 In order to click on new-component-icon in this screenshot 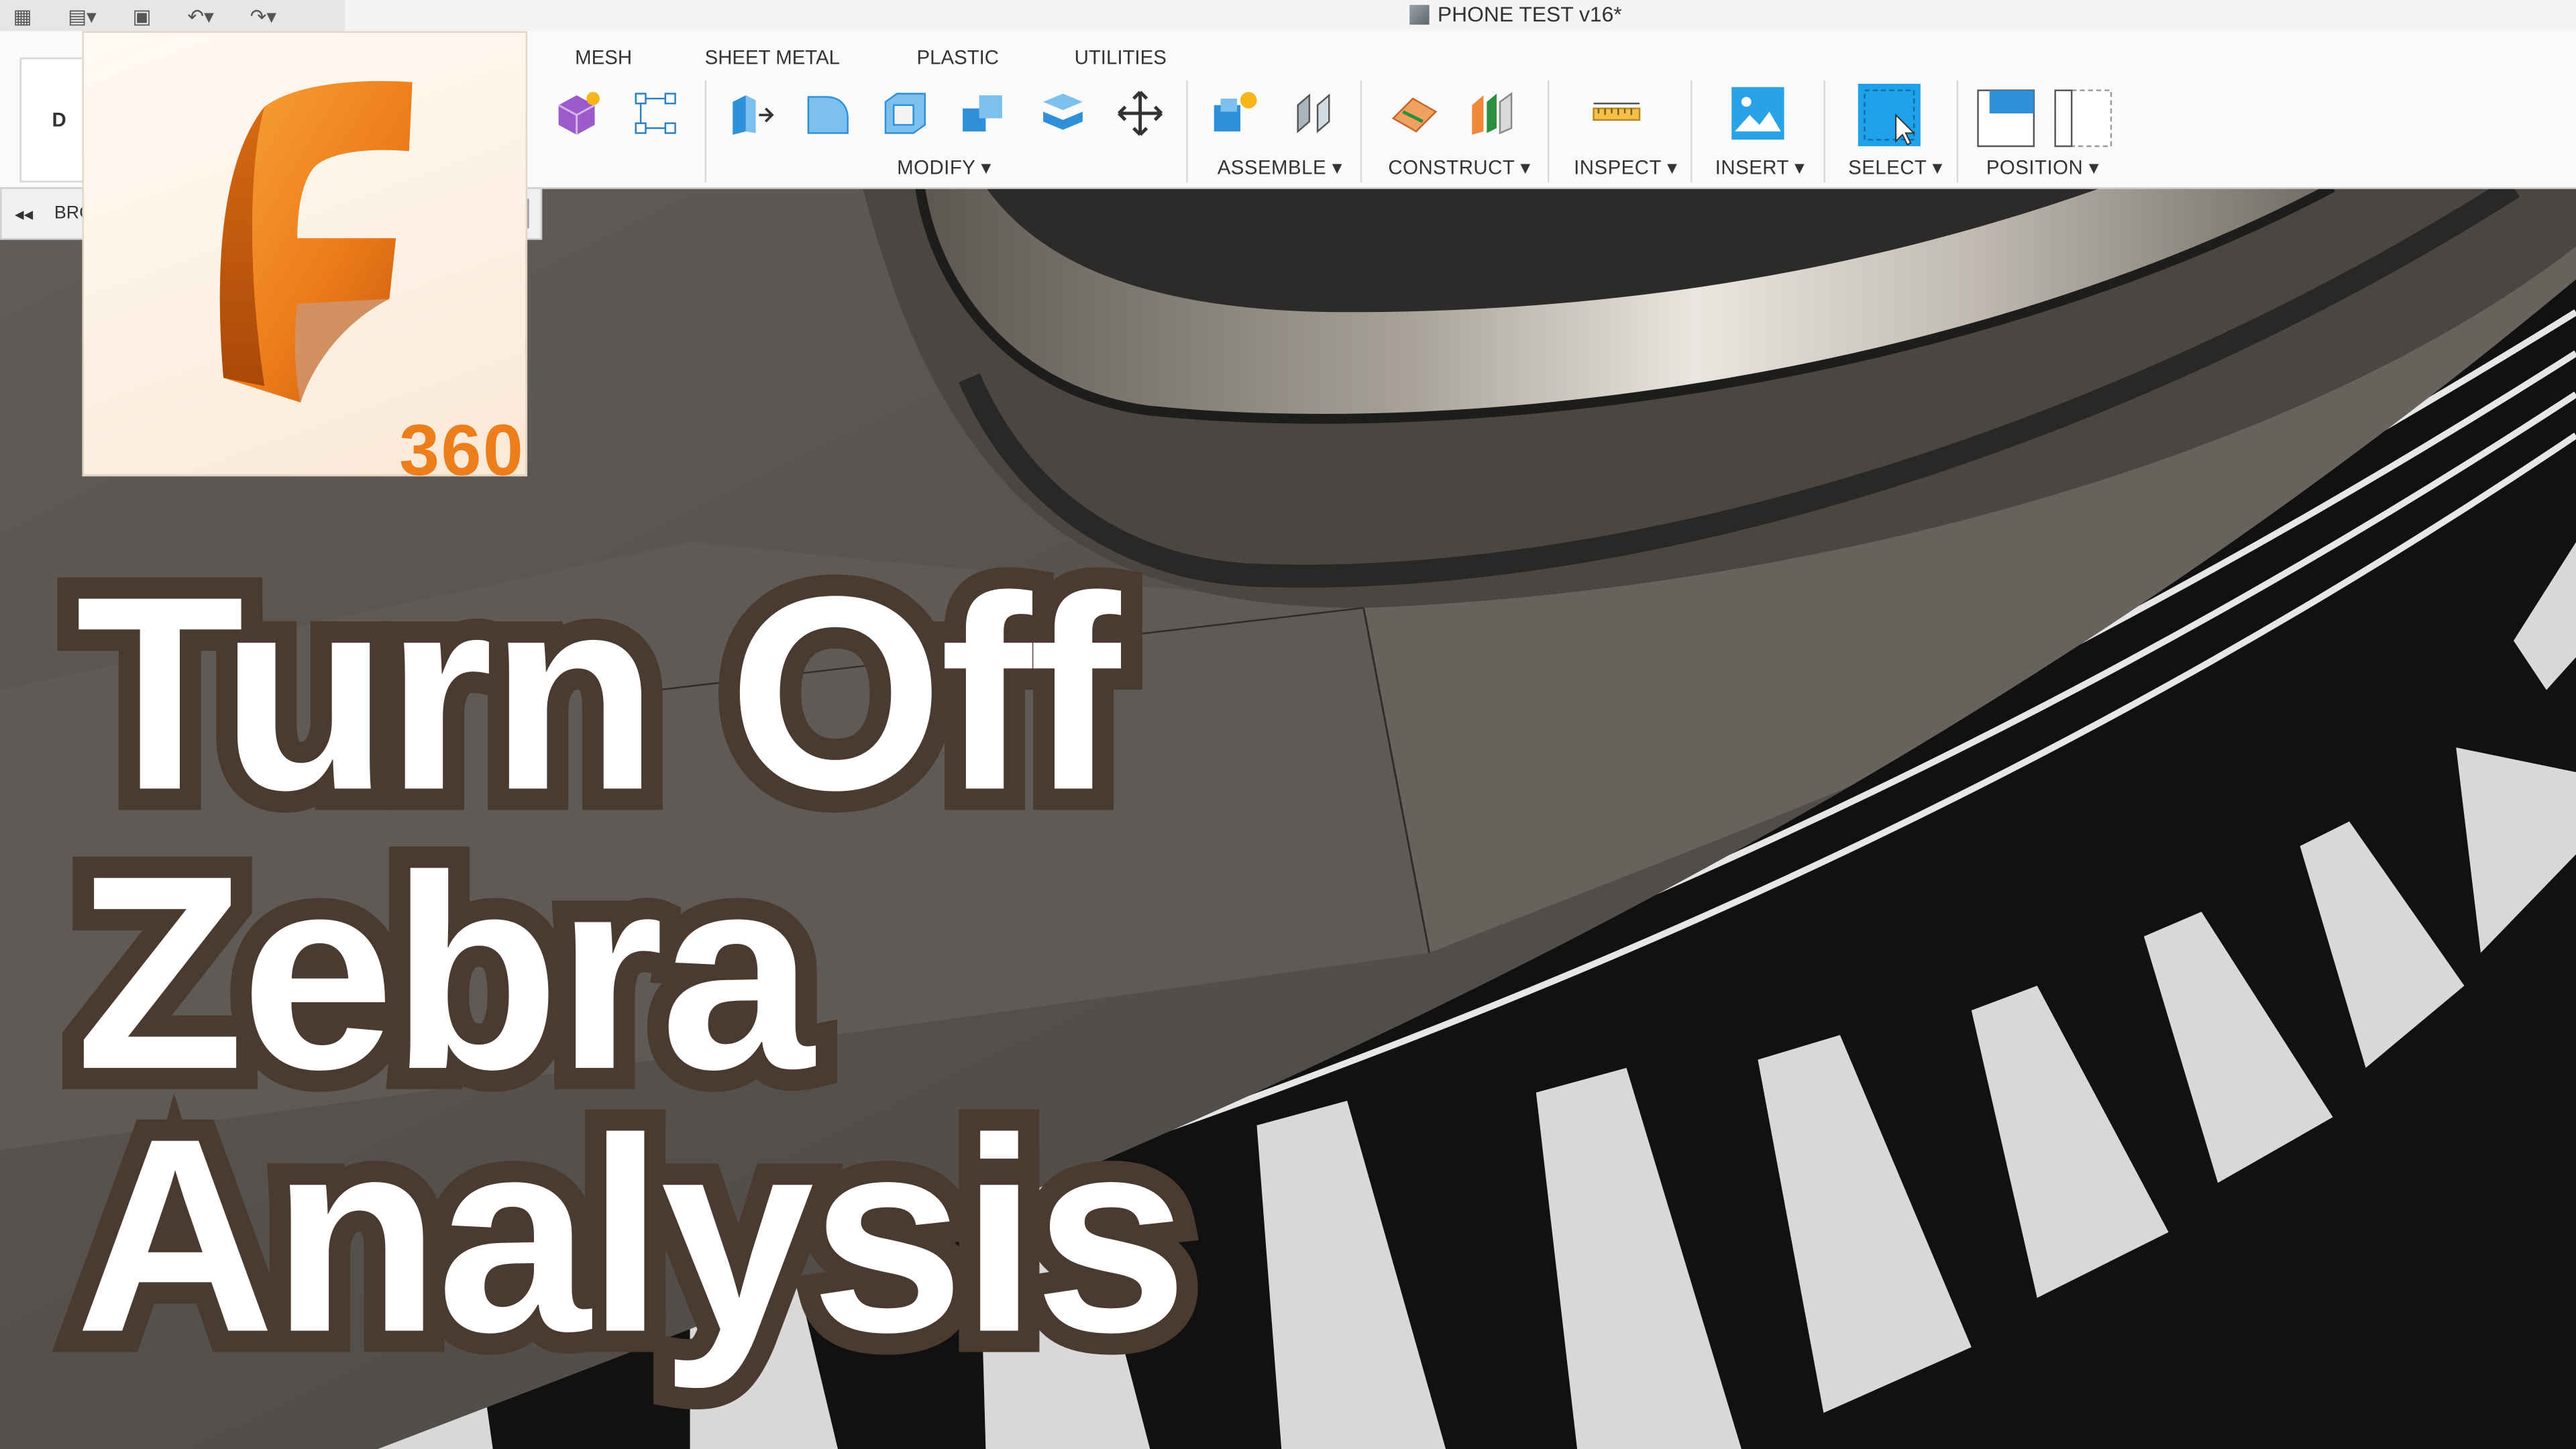, I will do `click(1233, 113)`.